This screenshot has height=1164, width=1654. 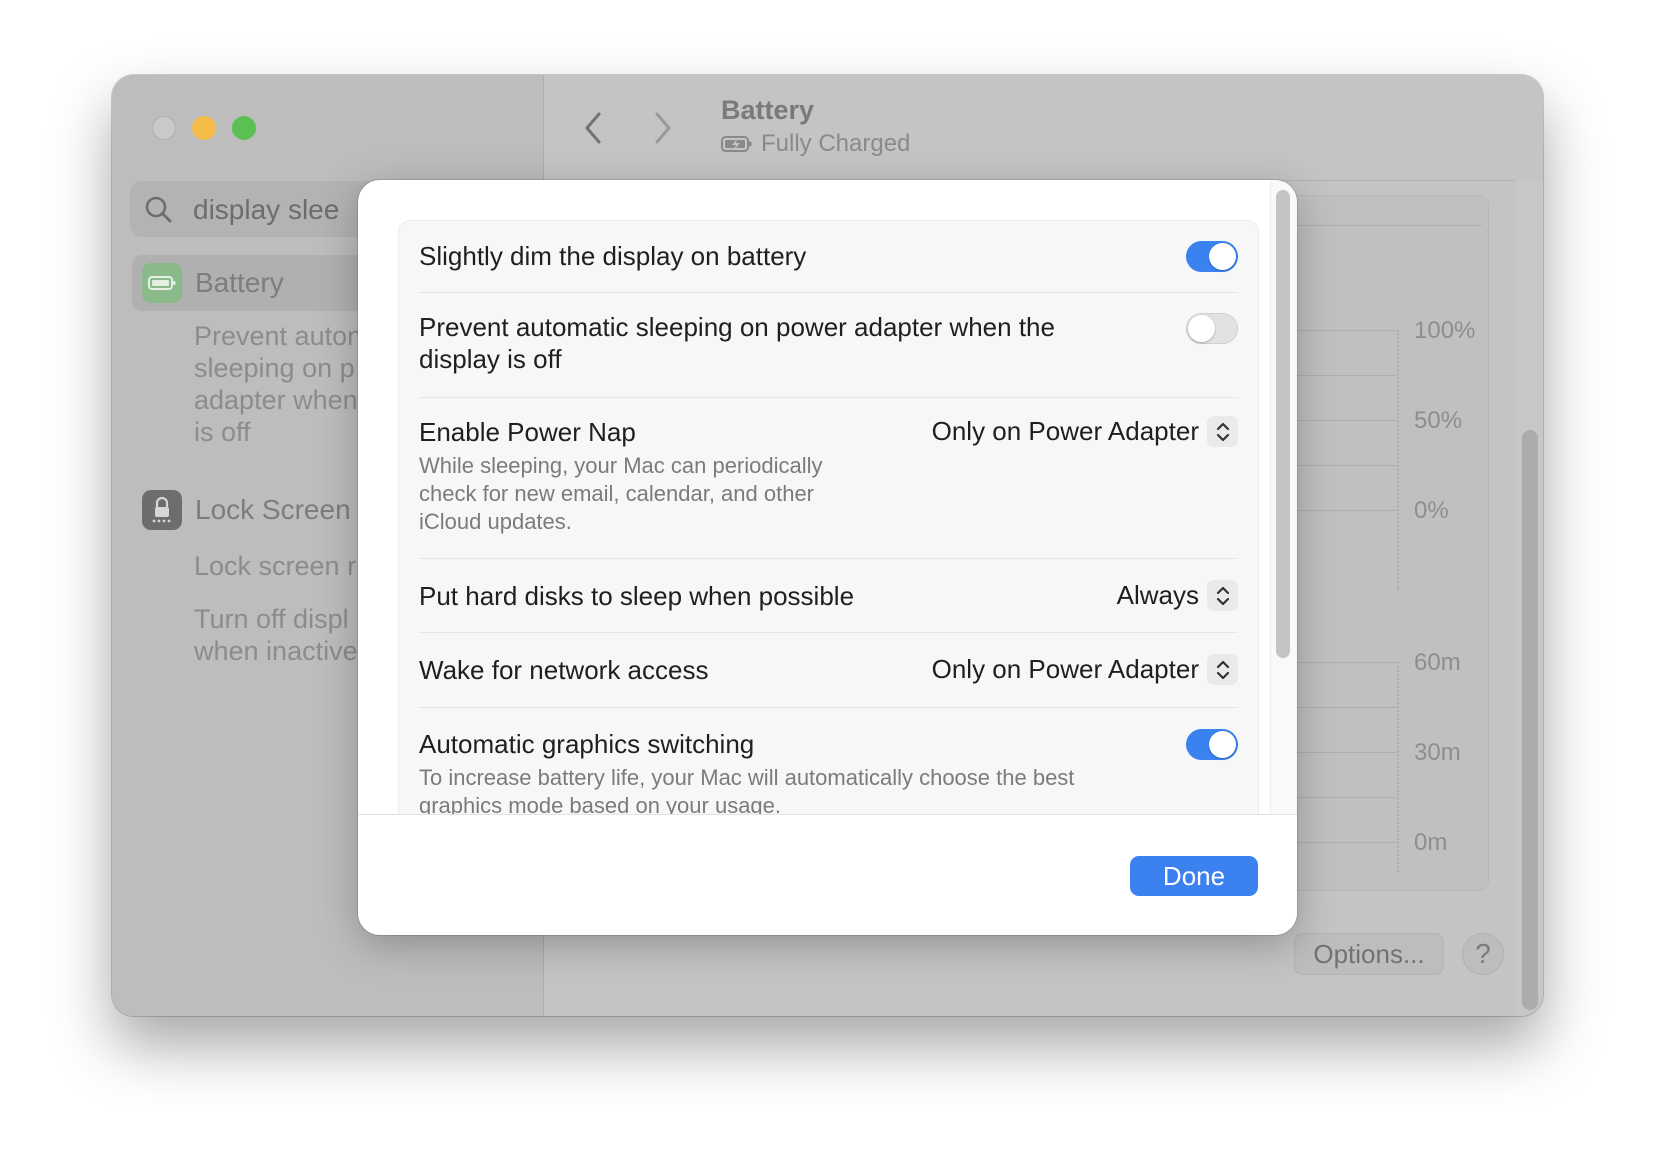 What do you see at coordinates (1043, 128) in the screenshot?
I see `main-header: Battery Fully Charged` at bounding box center [1043, 128].